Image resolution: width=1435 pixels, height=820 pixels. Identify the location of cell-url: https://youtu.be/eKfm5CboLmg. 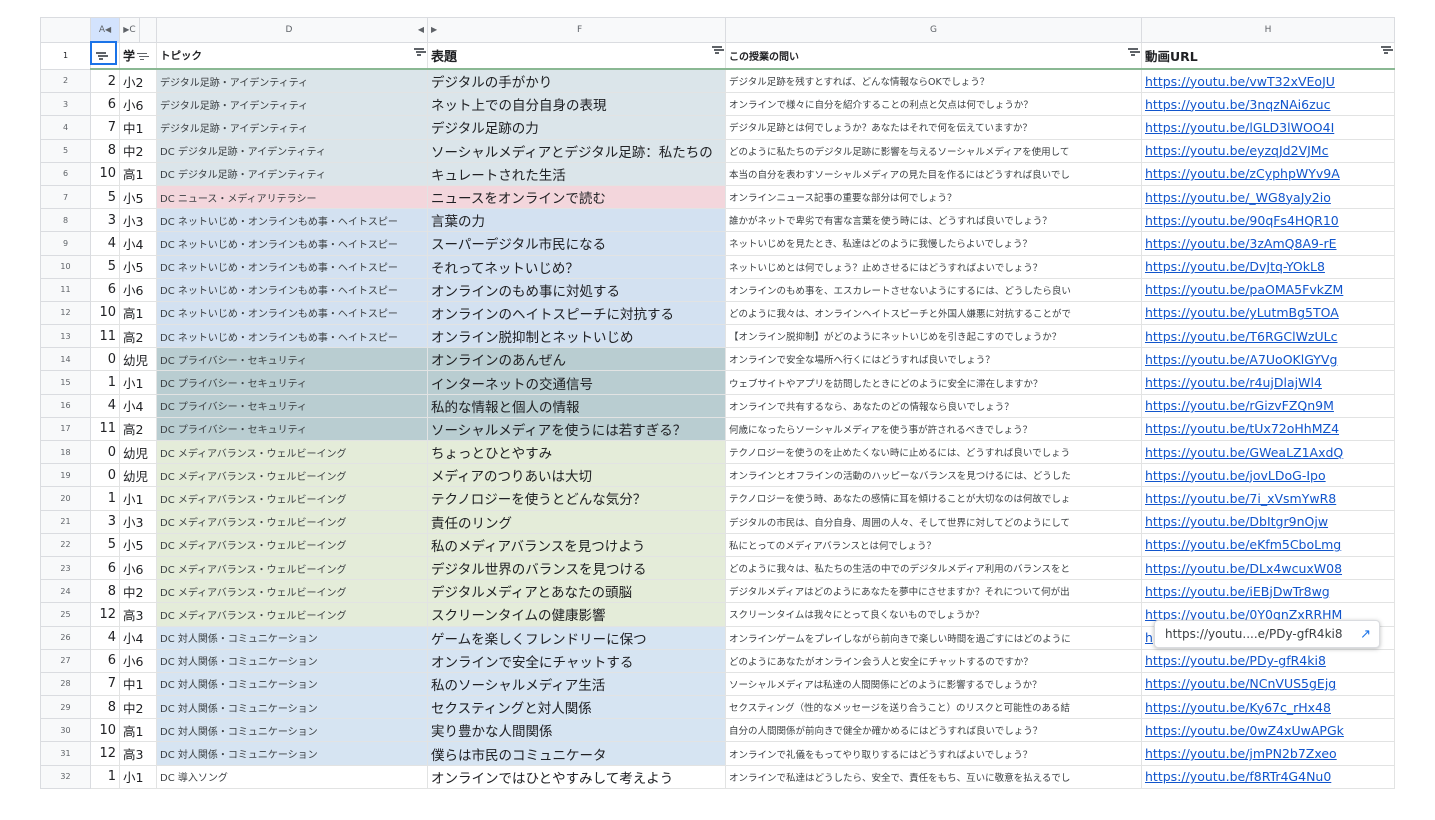
(1268, 544).